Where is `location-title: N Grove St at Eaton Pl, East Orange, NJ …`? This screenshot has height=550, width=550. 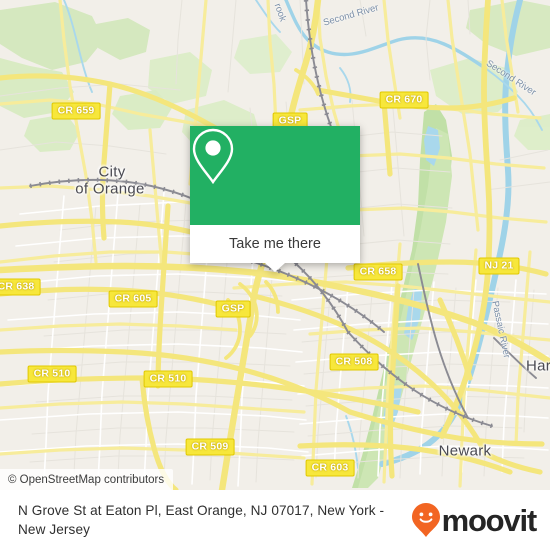 location-title: N Grove St at Eaton Pl, East Orange, NJ … is located at coordinates (201, 520).